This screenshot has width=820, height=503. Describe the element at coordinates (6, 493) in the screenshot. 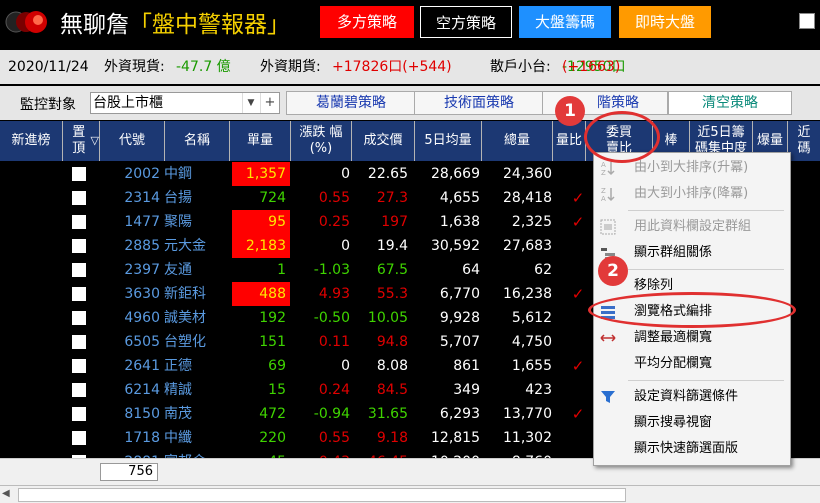

I see `scroll-left-icon: ◀` at that location.